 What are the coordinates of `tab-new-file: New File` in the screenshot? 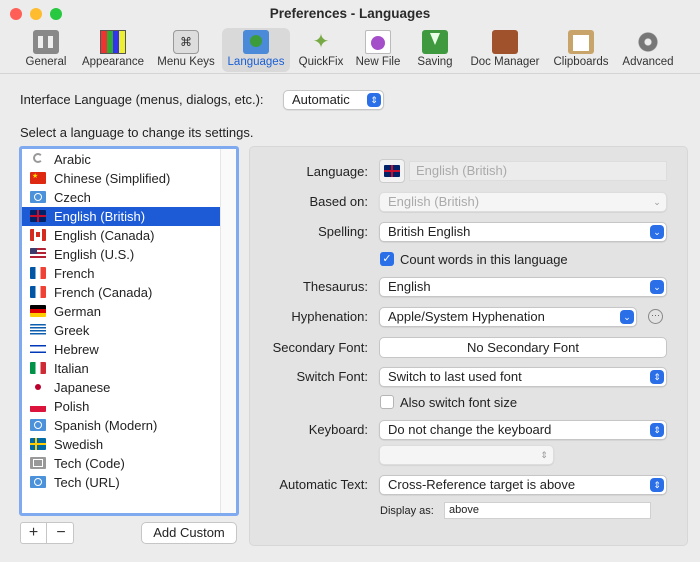 It's located at (378, 50).